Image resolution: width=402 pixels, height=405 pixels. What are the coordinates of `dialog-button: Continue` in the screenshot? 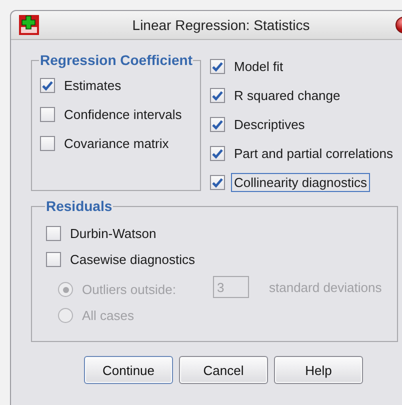 It's located at (128, 370).